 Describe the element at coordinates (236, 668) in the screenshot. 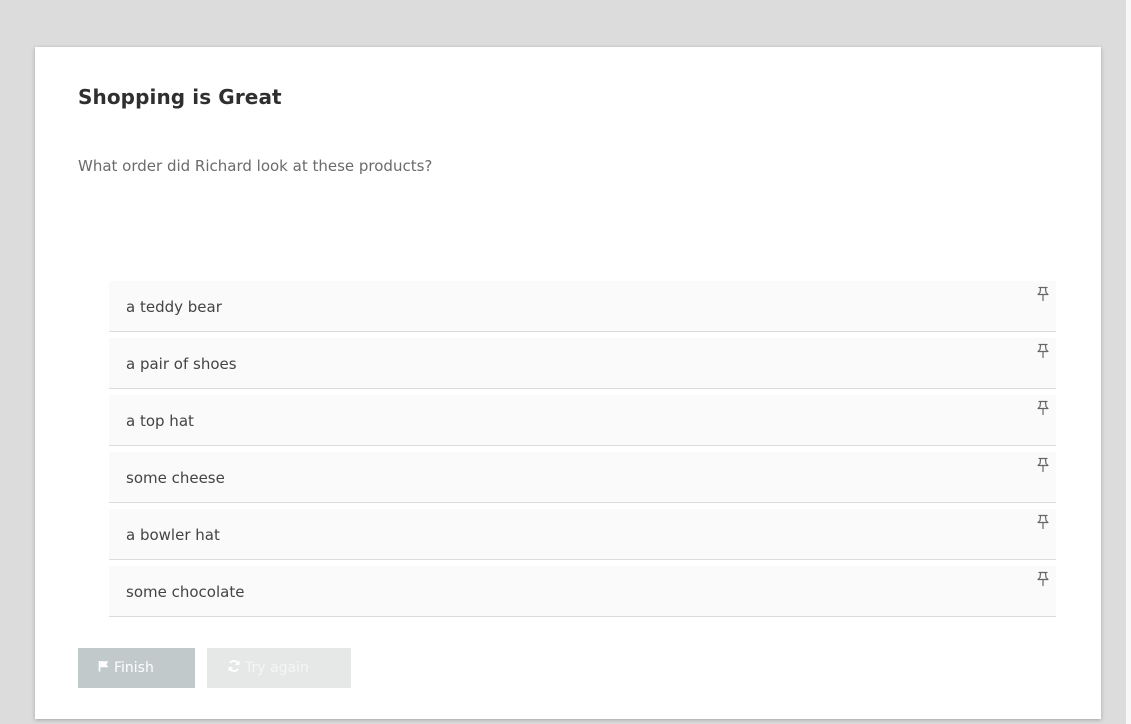

I see `refresh-icon` at that location.